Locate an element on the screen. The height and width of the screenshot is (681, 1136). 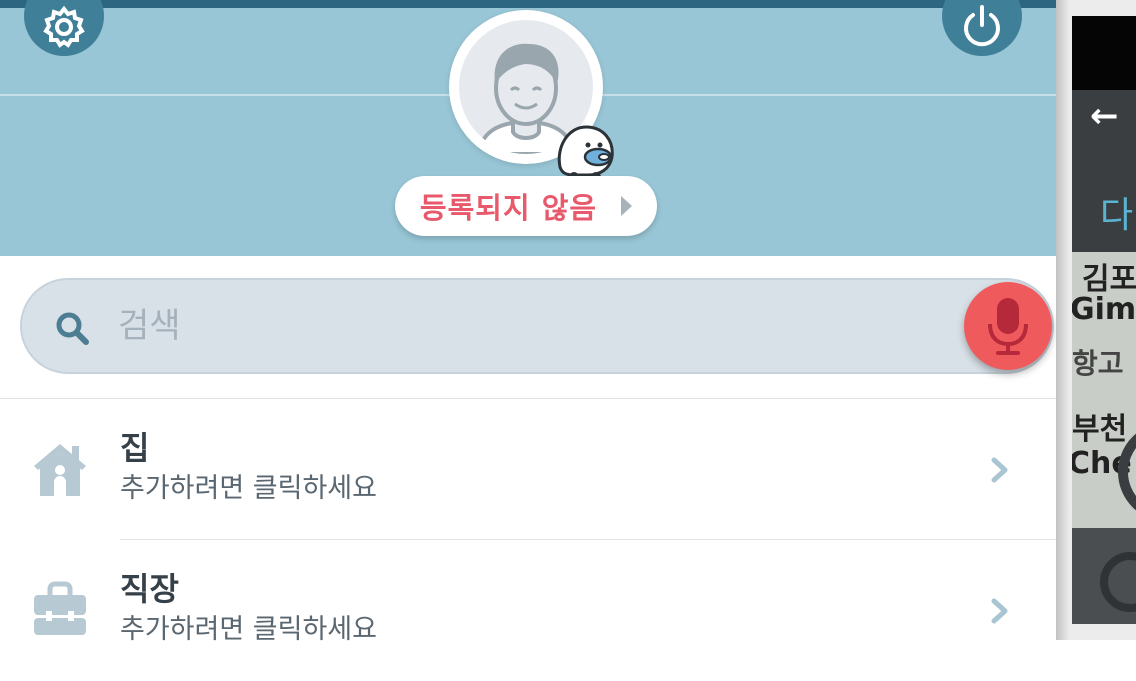
top-accent-bar is located at coordinates (528, 4).